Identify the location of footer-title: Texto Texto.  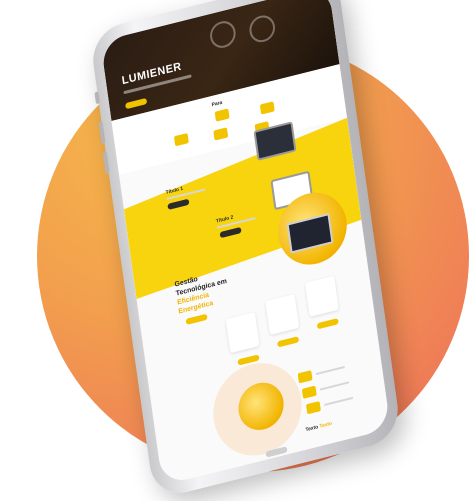
(318, 427).